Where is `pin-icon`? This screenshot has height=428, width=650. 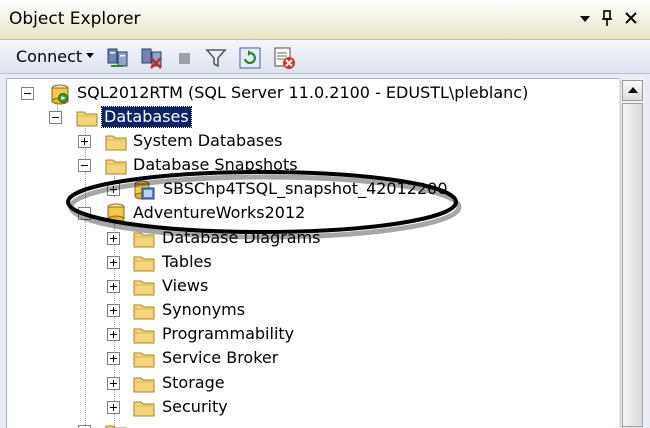
pin-icon is located at coordinates (607, 20).